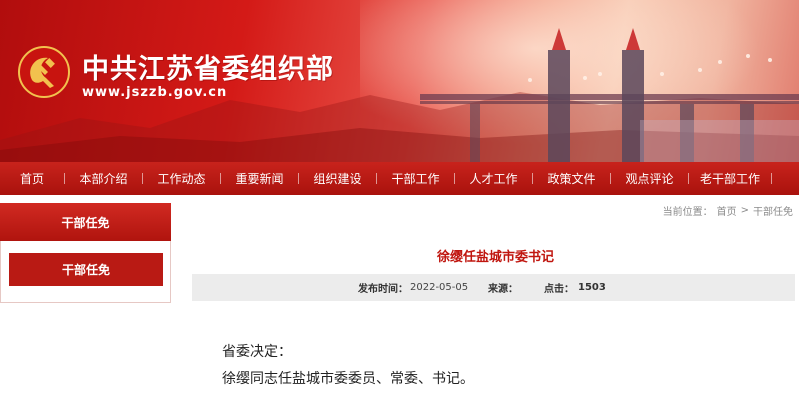 This screenshot has width=799, height=400. I want to click on breadcrumb-current: 干部任免, so click(773, 210).